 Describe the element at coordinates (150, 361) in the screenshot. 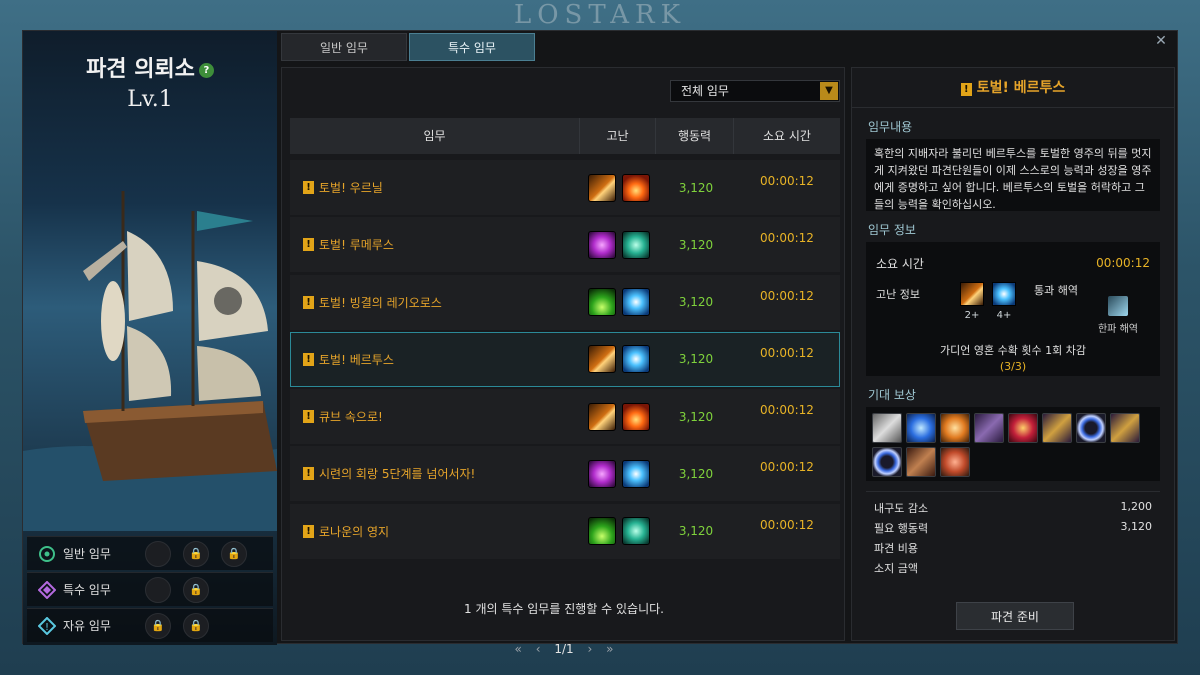

I see `ship-illustration` at that location.